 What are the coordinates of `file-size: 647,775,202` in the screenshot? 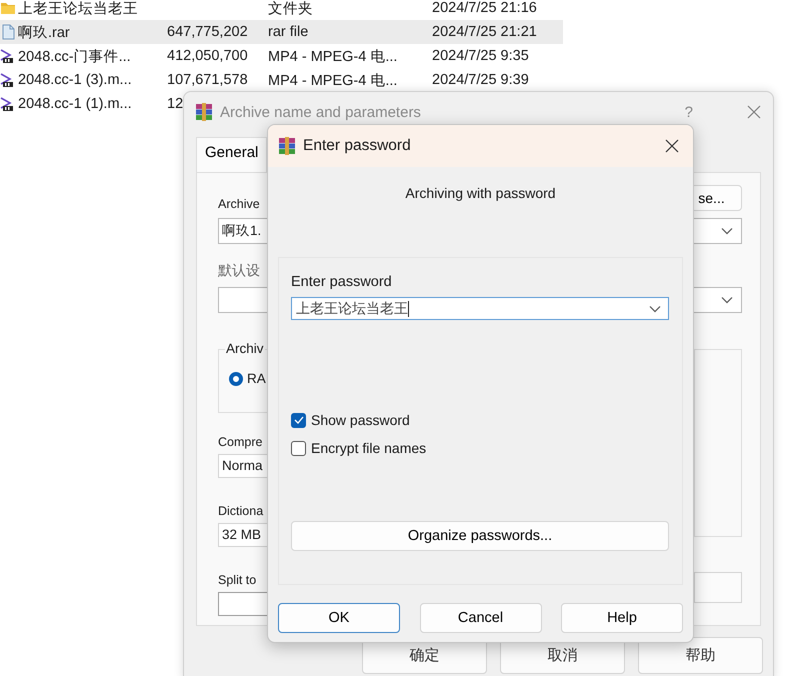 It's located at (207, 32).